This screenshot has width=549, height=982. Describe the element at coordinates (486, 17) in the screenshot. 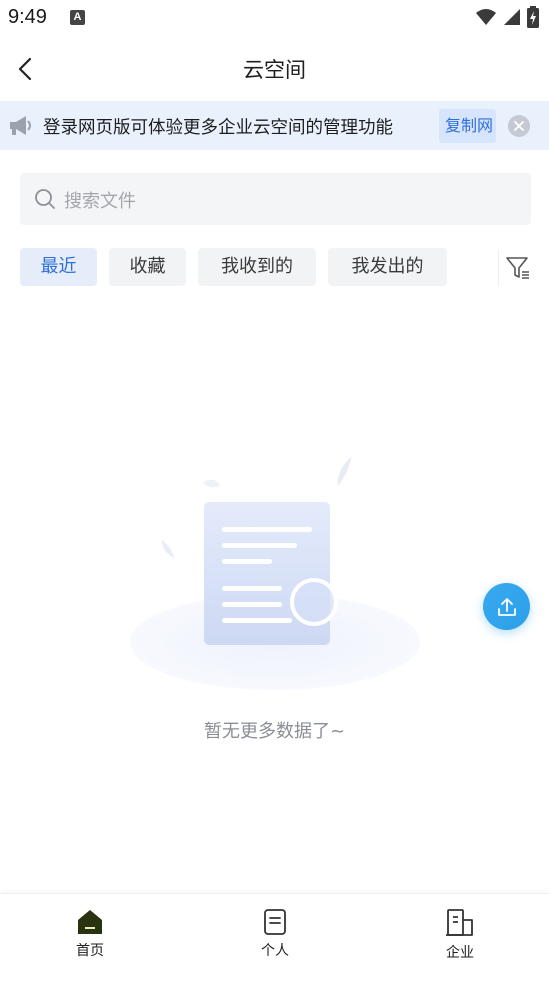

I see `wifi-icon` at that location.